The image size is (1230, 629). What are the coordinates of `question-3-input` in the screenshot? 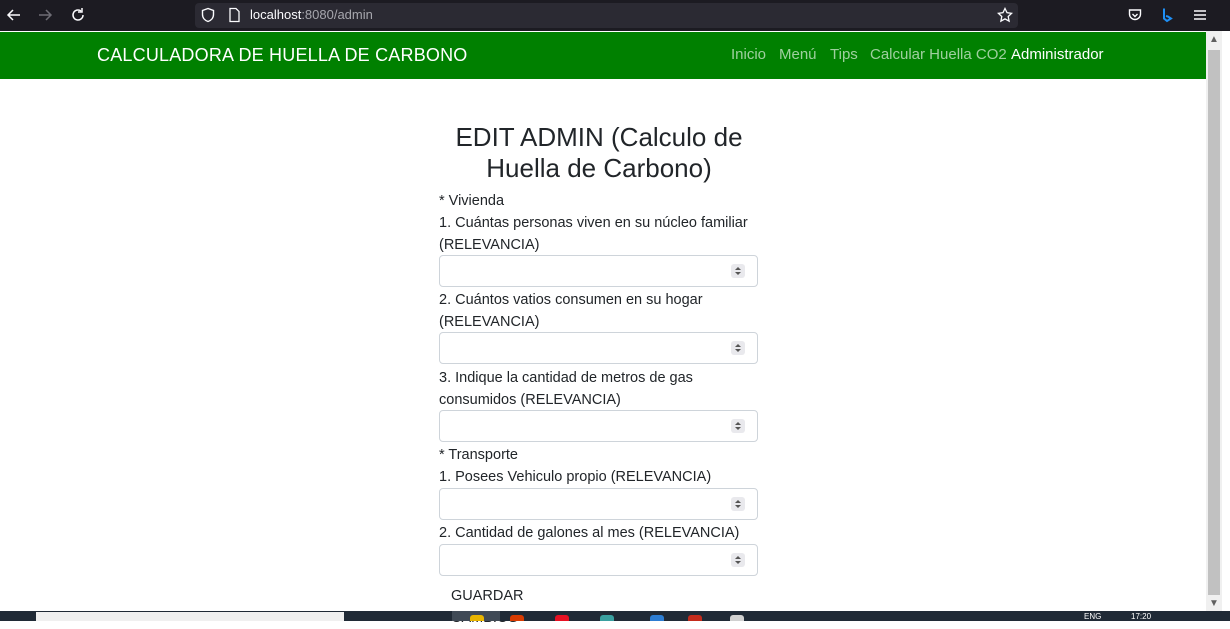 It's located at (598, 426).